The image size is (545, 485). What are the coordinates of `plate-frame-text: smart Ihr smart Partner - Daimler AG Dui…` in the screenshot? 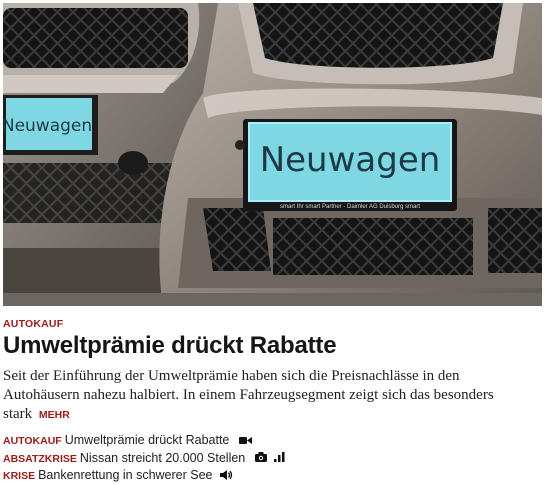 It's located at (350, 207).